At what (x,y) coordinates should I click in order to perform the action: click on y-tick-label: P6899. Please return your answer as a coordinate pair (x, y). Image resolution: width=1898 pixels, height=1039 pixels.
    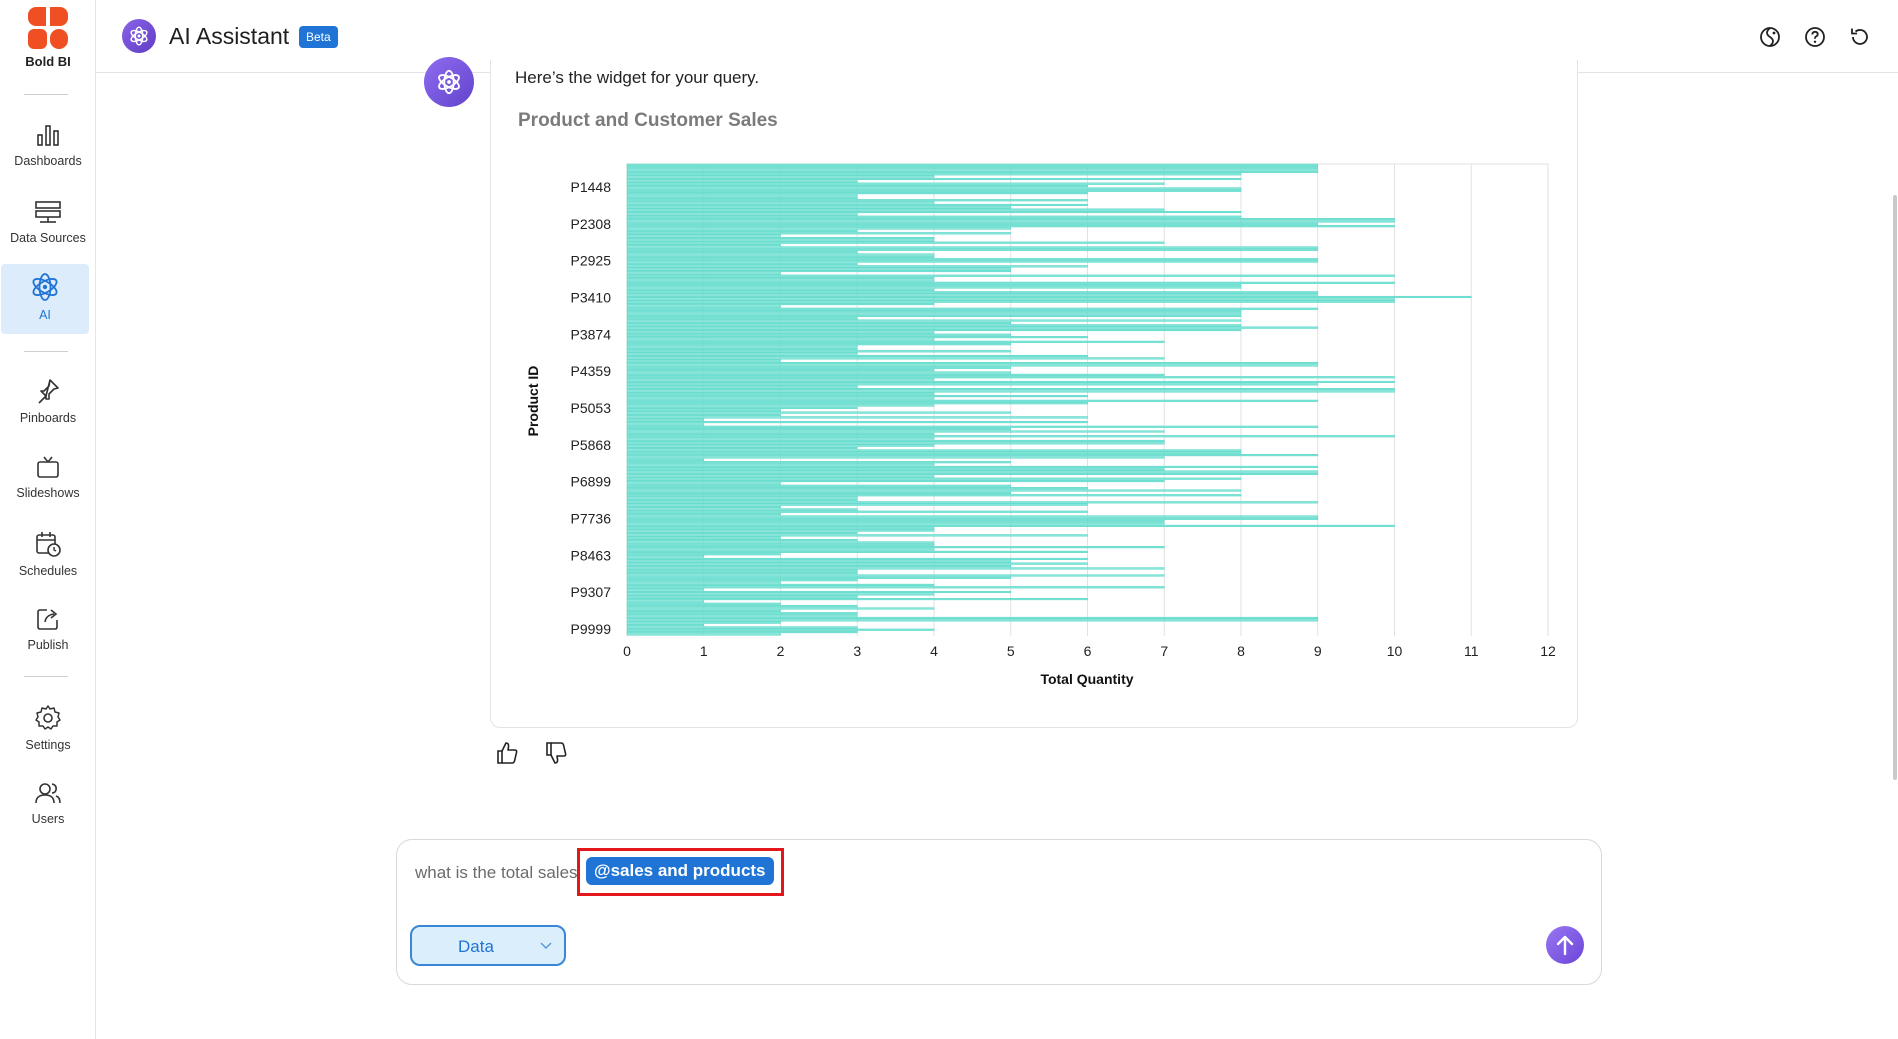
    Looking at the image, I should click on (591, 482).